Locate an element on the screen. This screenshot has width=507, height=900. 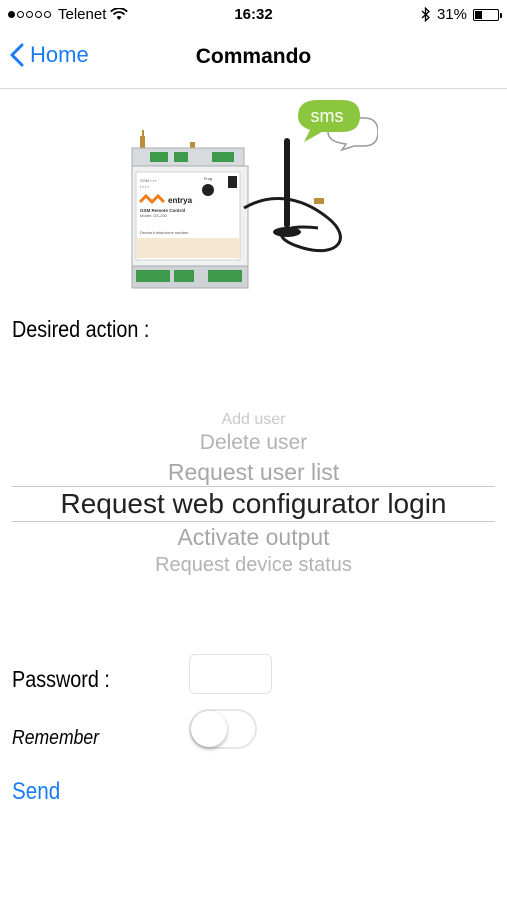
svg-text: Model: GS-200 is located at coordinates (154, 215).